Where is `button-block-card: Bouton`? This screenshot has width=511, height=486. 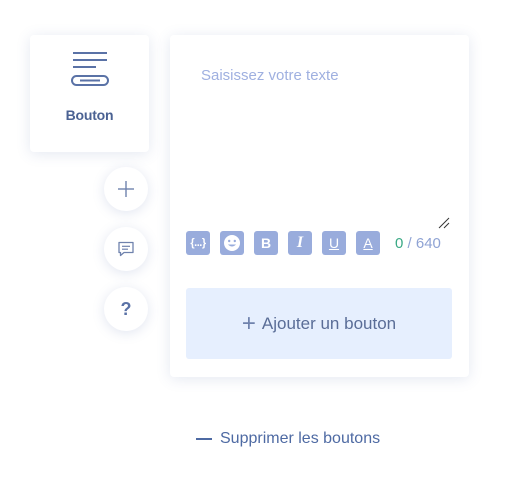
button-block-card: Bouton is located at coordinates (89, 93).